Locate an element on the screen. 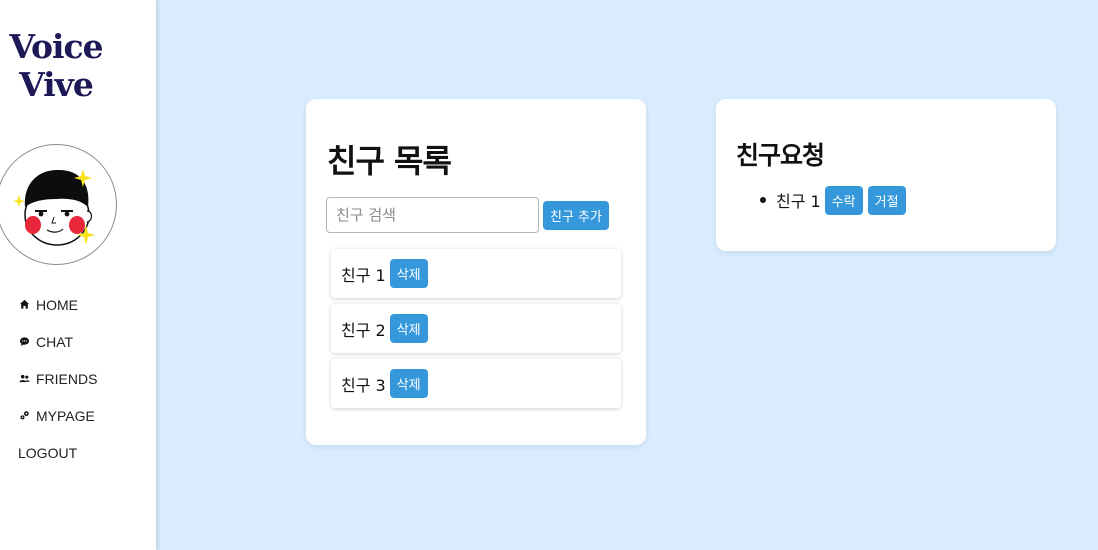 The image size is (1098, 550). accept-request-button: 수락 is located at coordinates (843, 200).